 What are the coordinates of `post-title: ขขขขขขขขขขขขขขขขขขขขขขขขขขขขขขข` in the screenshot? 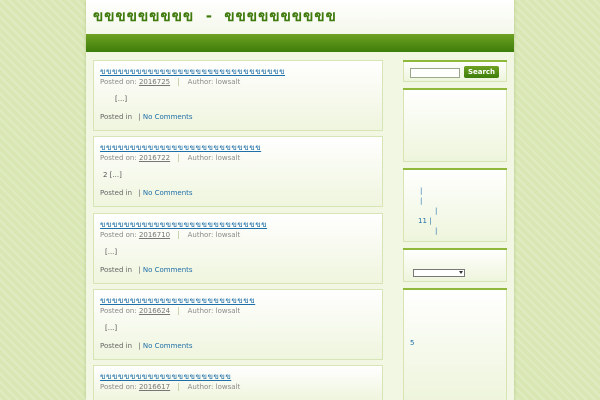 It's located at (192, 71).